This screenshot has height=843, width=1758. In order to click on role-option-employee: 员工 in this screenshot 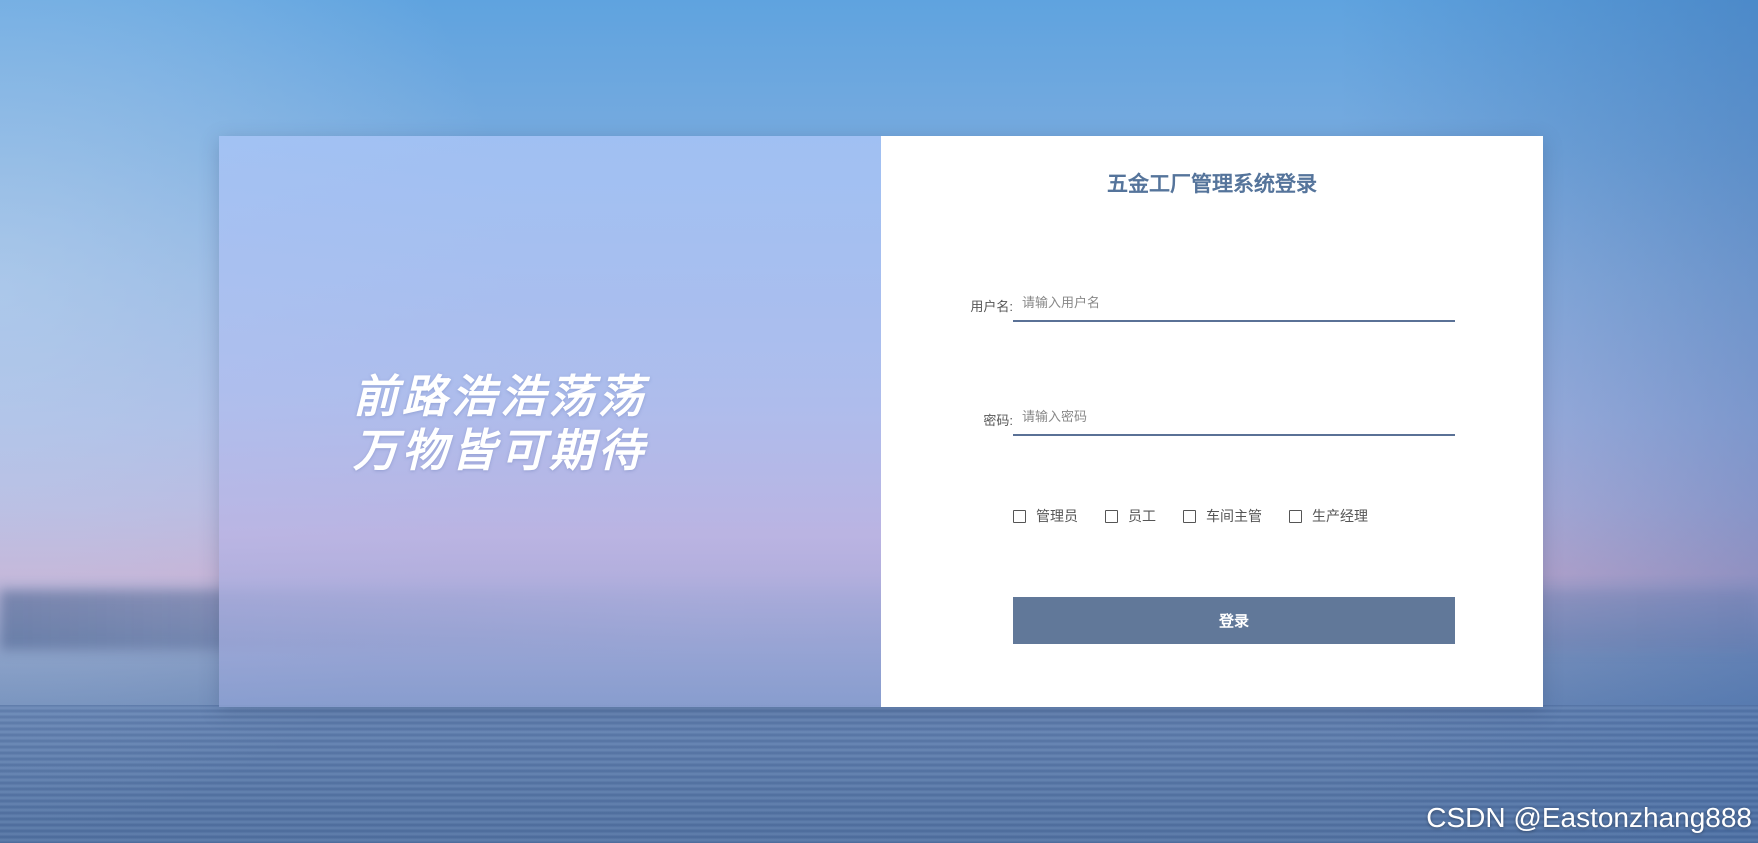, I will do `click(1130, 516)`.